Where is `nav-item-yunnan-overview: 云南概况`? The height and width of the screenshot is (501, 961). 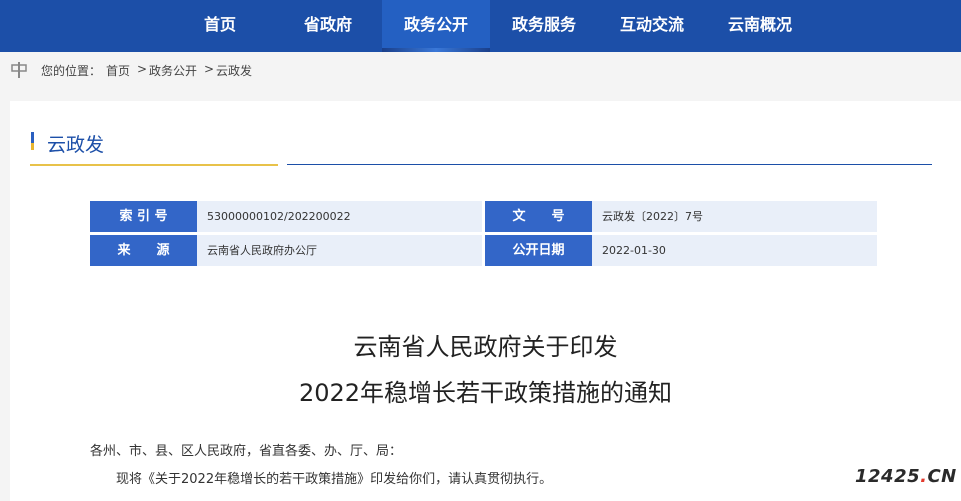
nav-item-yunnan-overview: 云南概况 is located at coordinates (760, 26).